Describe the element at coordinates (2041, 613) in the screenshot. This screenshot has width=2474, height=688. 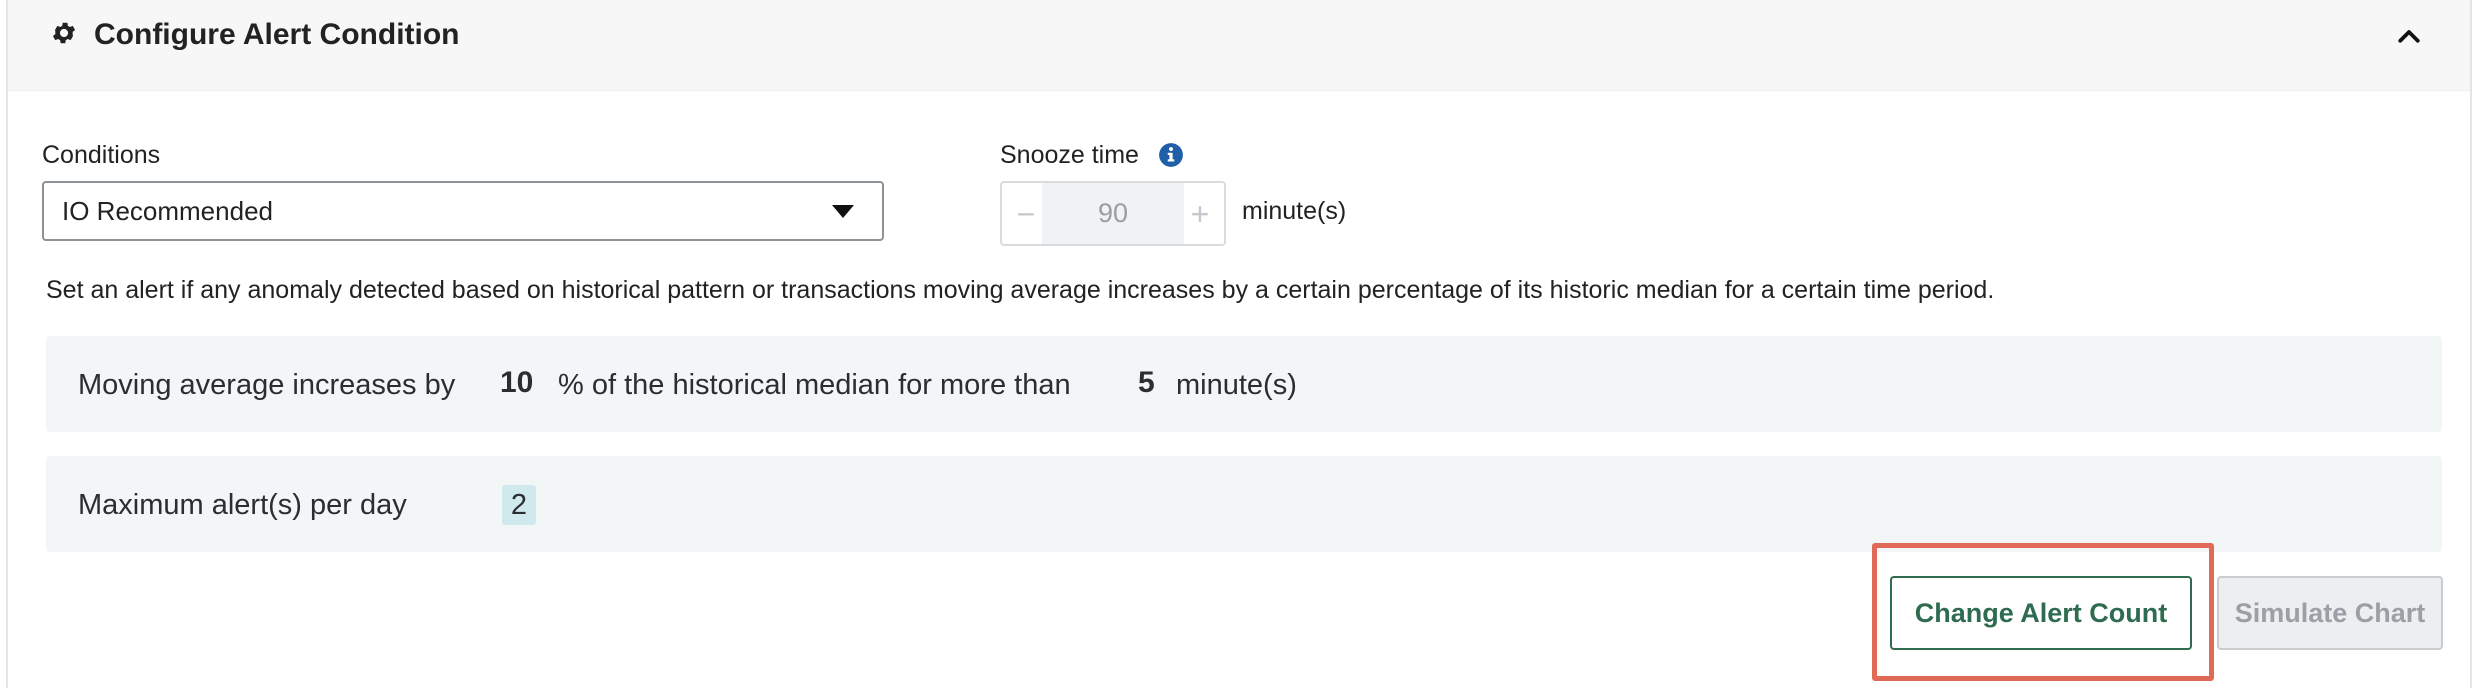
I see `change-alert-count-button: Change Alert Count` at that location.